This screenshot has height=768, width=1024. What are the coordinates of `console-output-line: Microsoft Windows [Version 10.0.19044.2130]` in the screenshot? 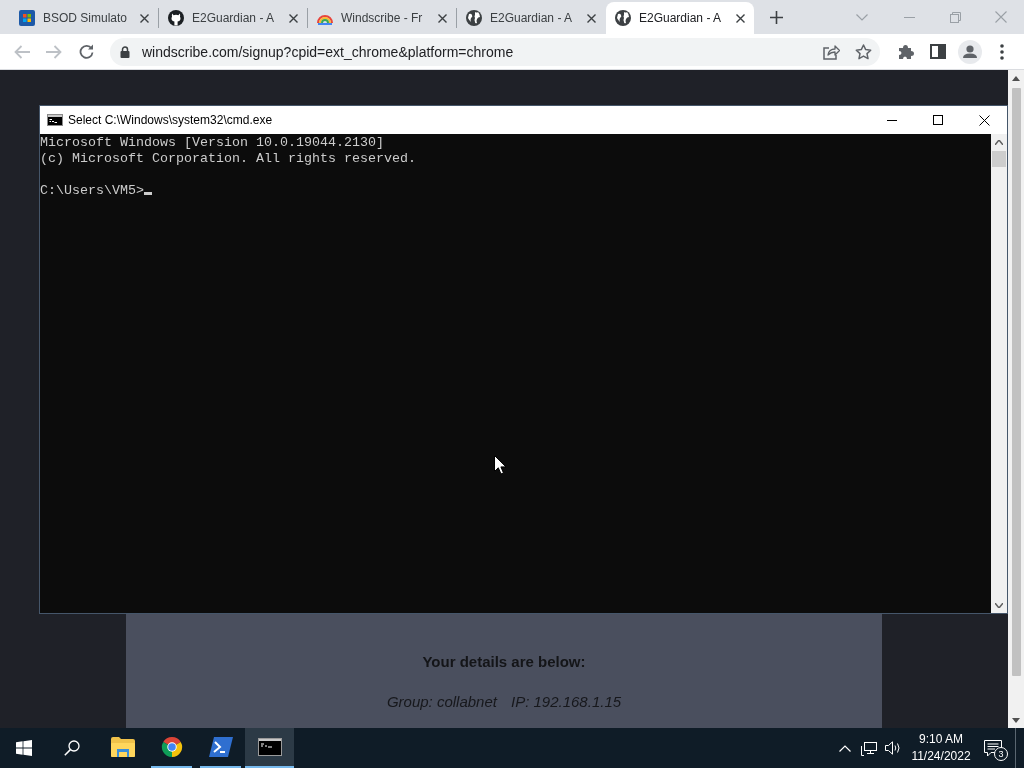 It's located at (212, 143).